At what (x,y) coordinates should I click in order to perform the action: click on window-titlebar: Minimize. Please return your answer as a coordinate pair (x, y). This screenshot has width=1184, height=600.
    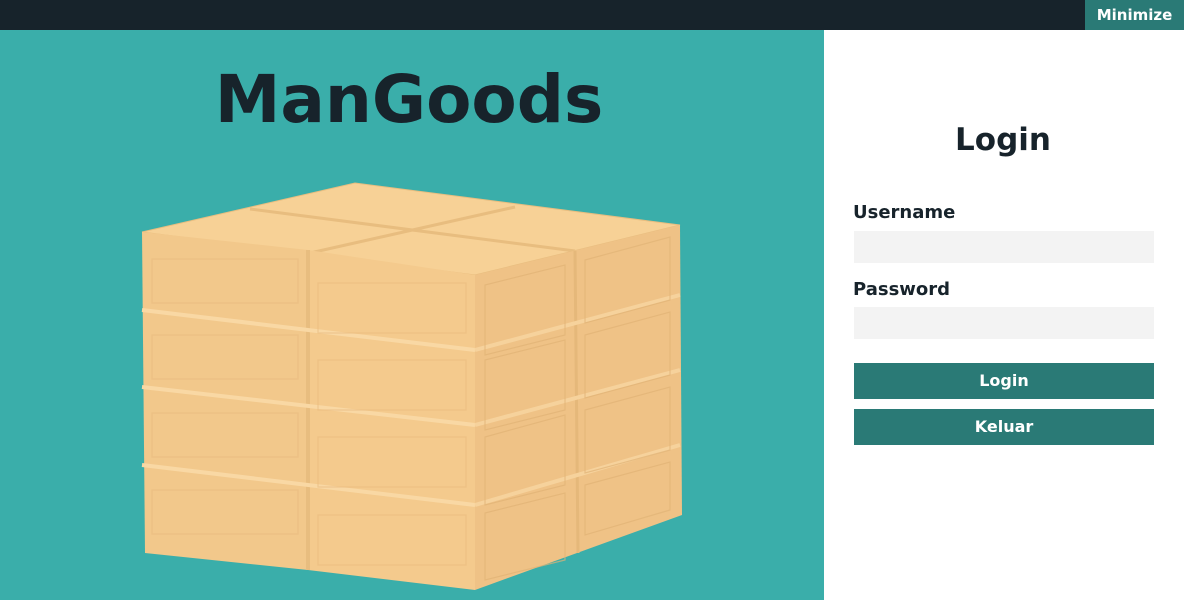
    Looking at the image, I should click on (592, 15).